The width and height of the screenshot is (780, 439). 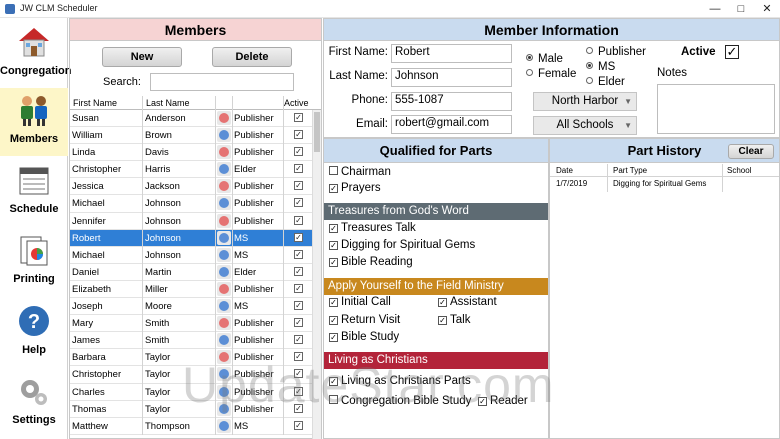 What do you see at coordinates (34, 262) in the screenshot?
I see `nav-printing: Printing` at bounding box center [34, 262].